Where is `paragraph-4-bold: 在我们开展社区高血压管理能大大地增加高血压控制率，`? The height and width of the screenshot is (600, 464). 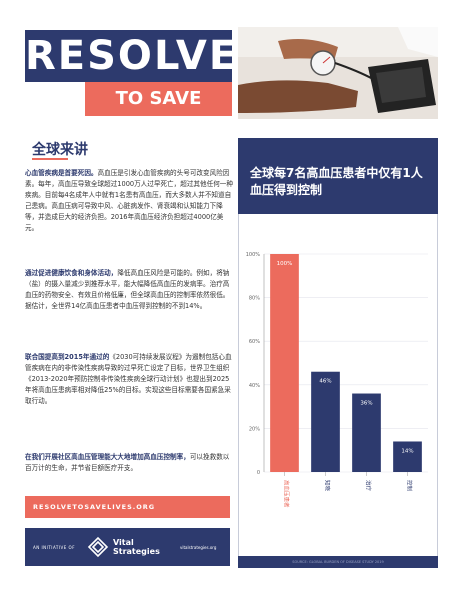
paragraph-4-bold: 在我们开展社区高血压管理能大大地增加高血压控制率， is located at coordinates (107, 457).